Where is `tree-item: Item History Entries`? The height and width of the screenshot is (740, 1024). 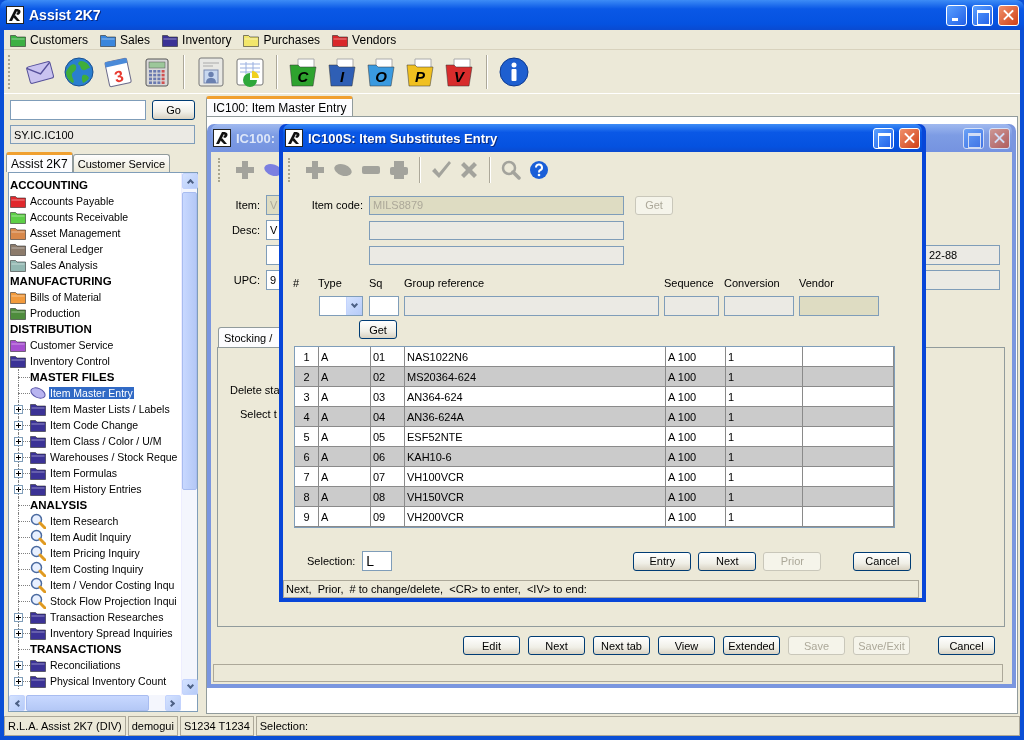 tree-item: Item History Entries is located at coordinates (86, 489).